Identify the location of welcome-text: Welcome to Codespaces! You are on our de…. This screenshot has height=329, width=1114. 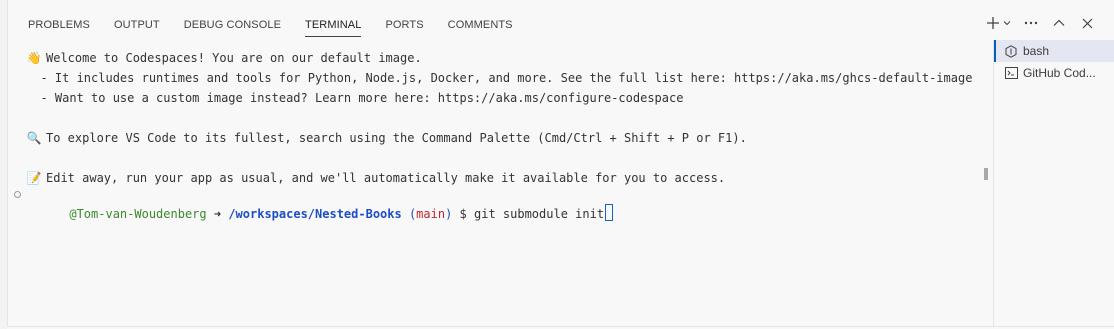
(234, 58).